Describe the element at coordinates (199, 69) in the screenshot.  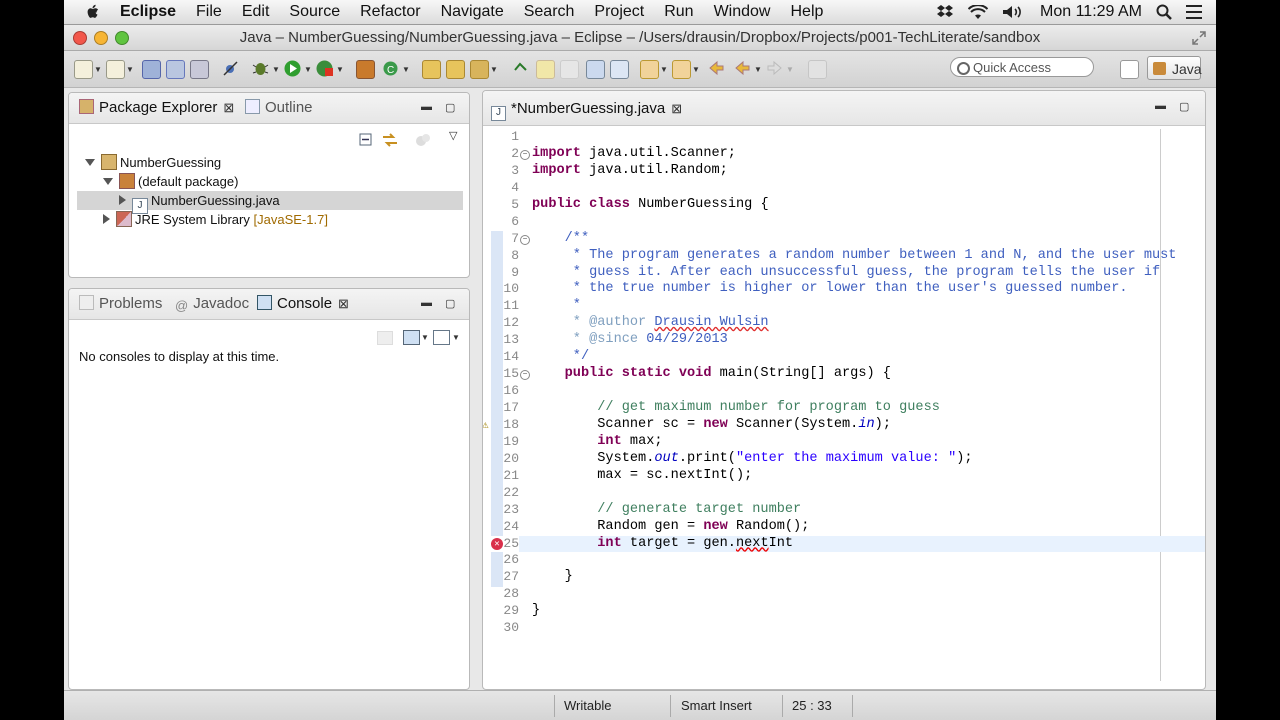
I see `print-icon` at that location.